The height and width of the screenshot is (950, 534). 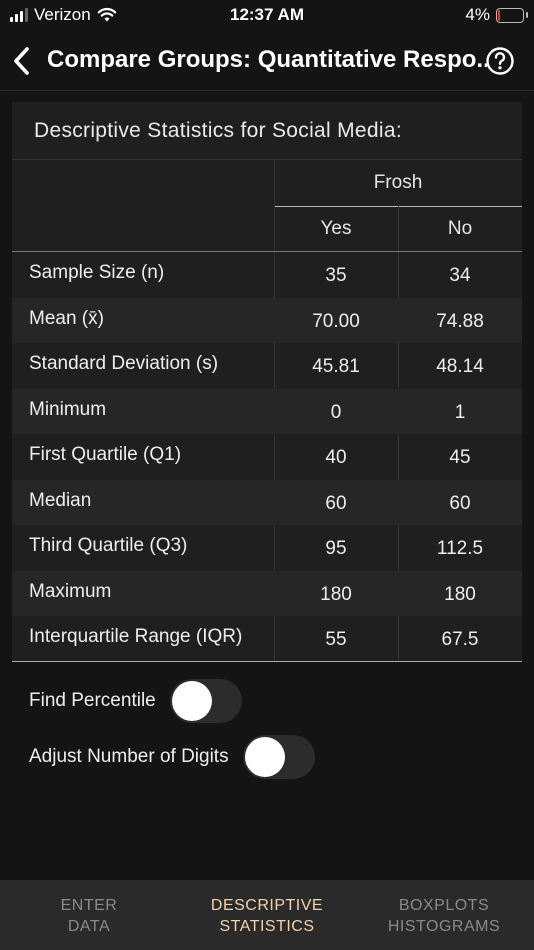 What do you see at coordinates (336, 366) in the screenshot?
I see `cell-yes: 45.81` at bounding box center [336, 366].